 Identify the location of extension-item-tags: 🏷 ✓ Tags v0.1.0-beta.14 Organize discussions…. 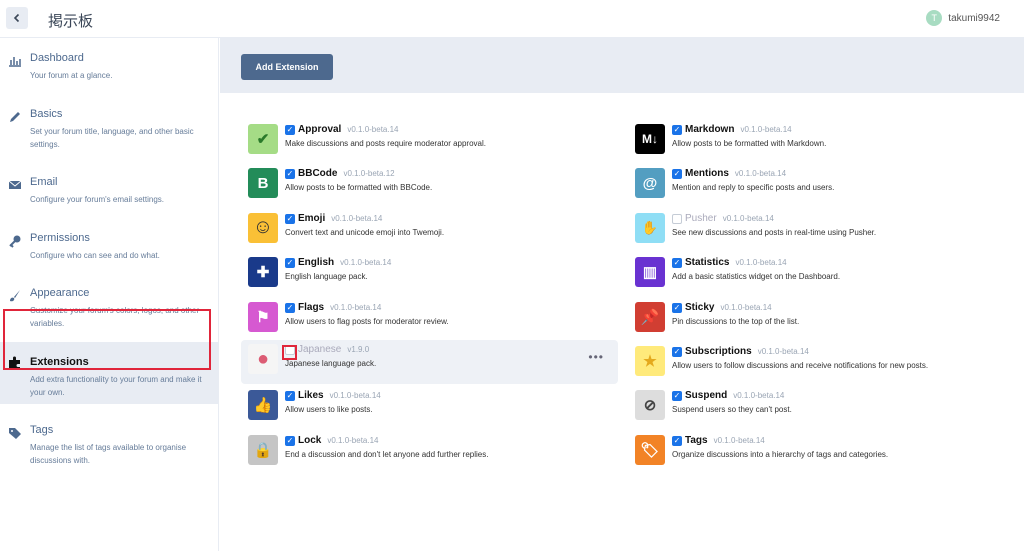
(813, 451).